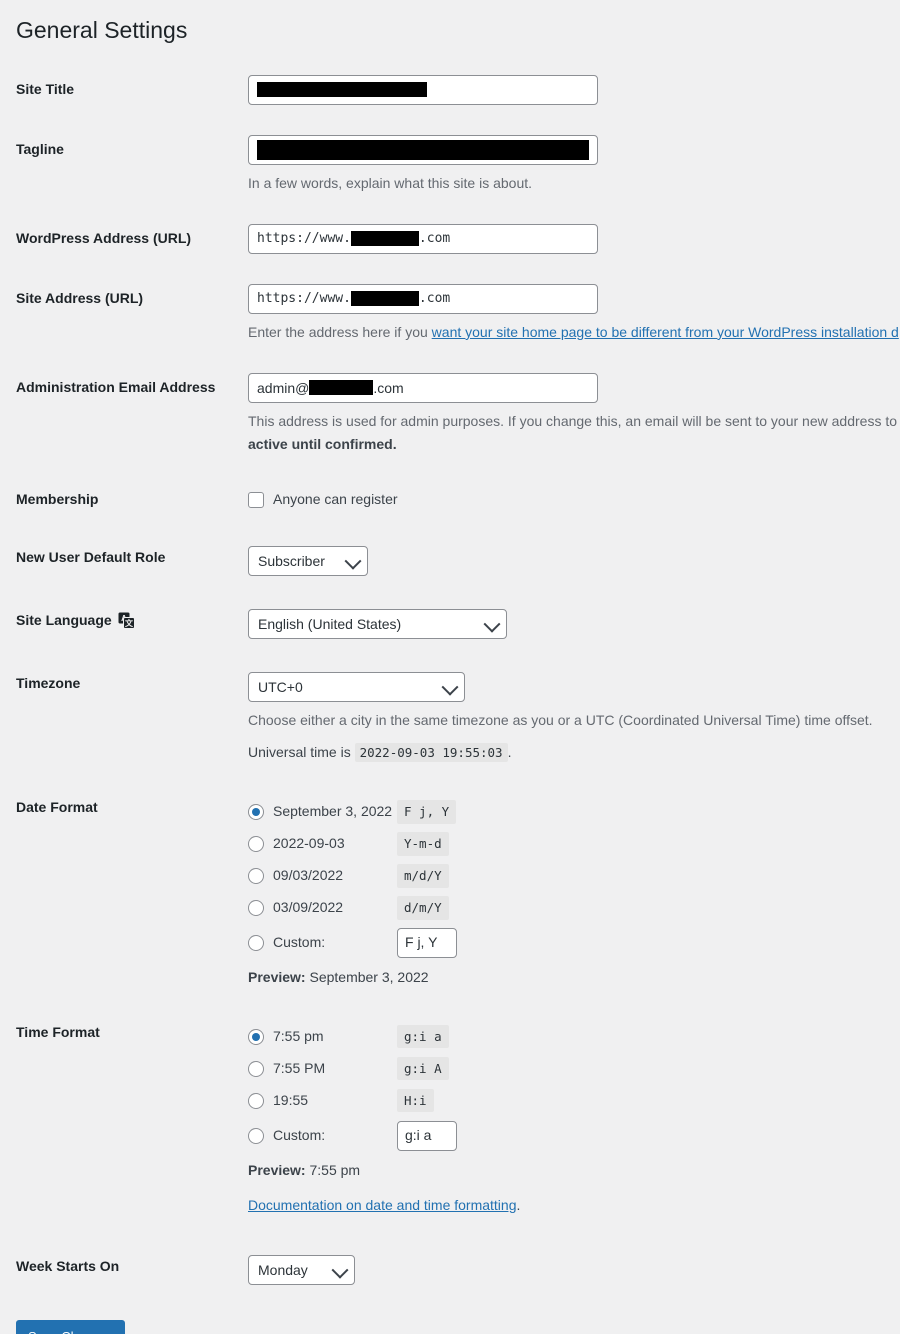 This screenshot has width=900, height=1334. What do you see at coordinates (299, 942) in the screenshot?
I see `option-display: Custom:` at bounding box center [299, 942].